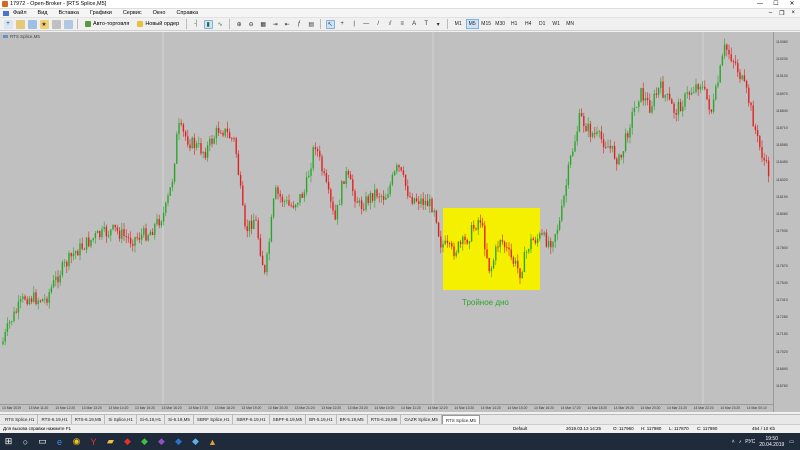 The image size is (800, 450). What do you see at coordinates (220, 24) in the screenshot?
I see `line-chart-icon: ∿` at bounding box center [220, 24].